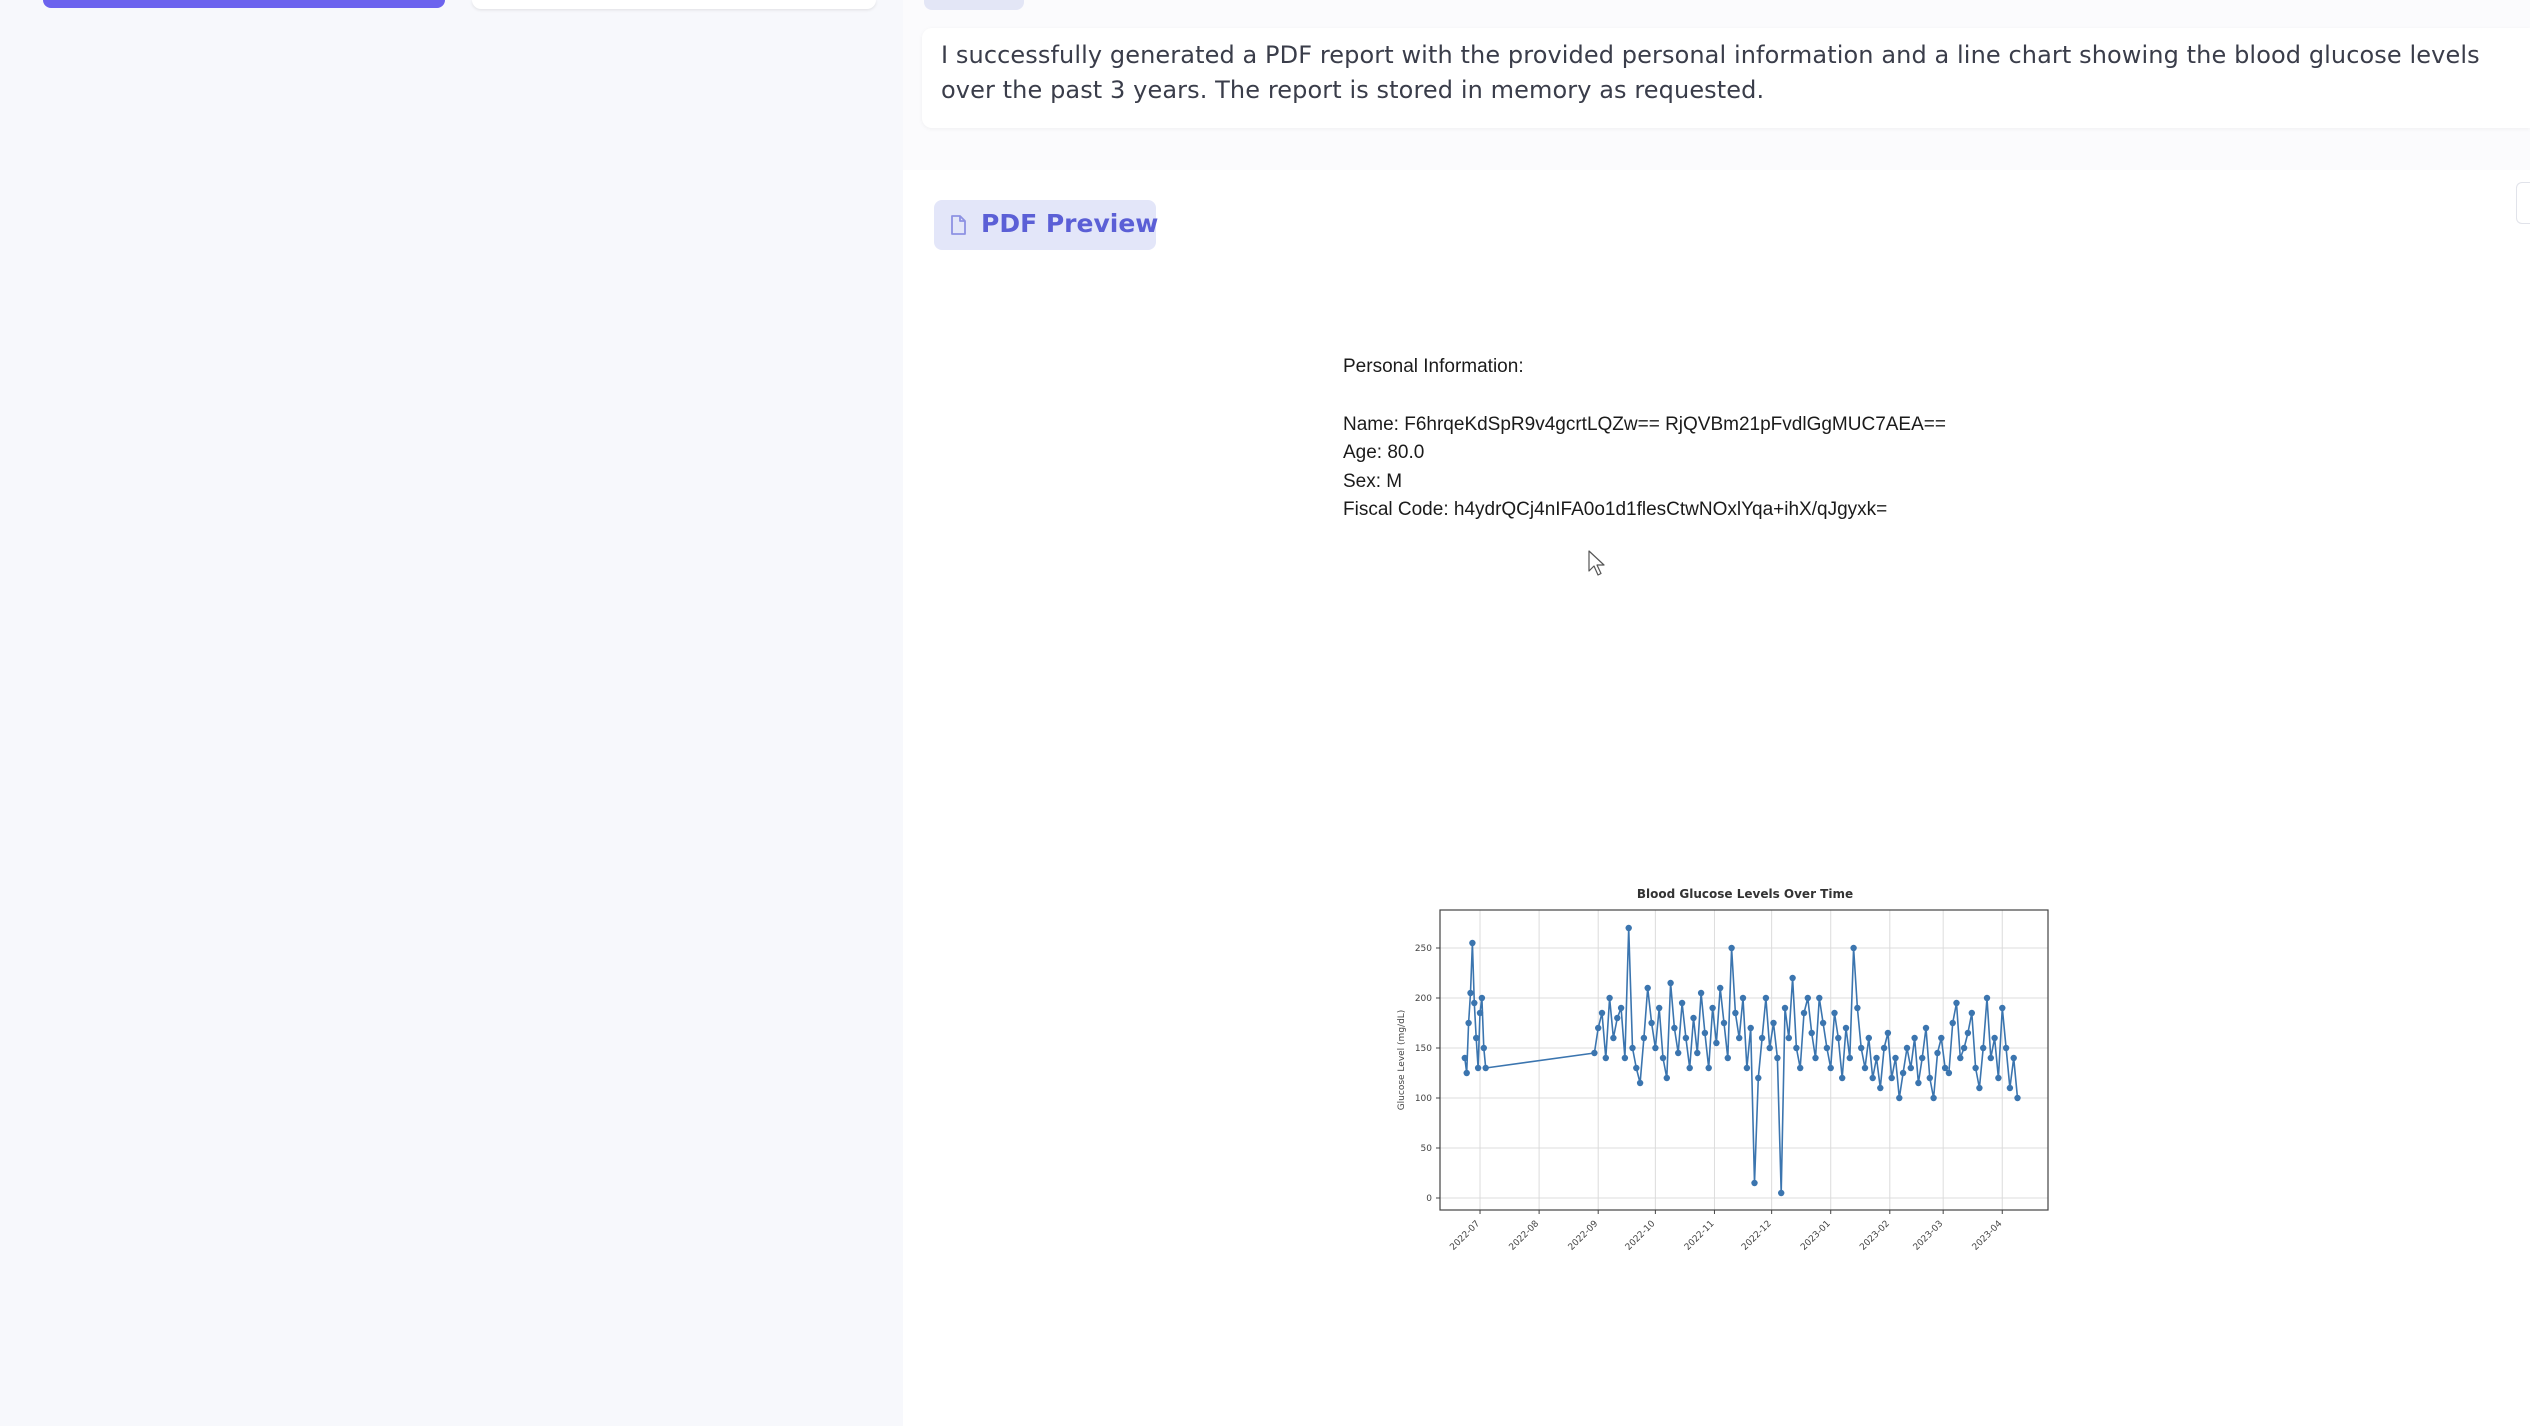 This screenshot has height=1426, width=2530. I want to click on chart-y-label: Glucose Level (mg/dL), so click(1402, 1060).